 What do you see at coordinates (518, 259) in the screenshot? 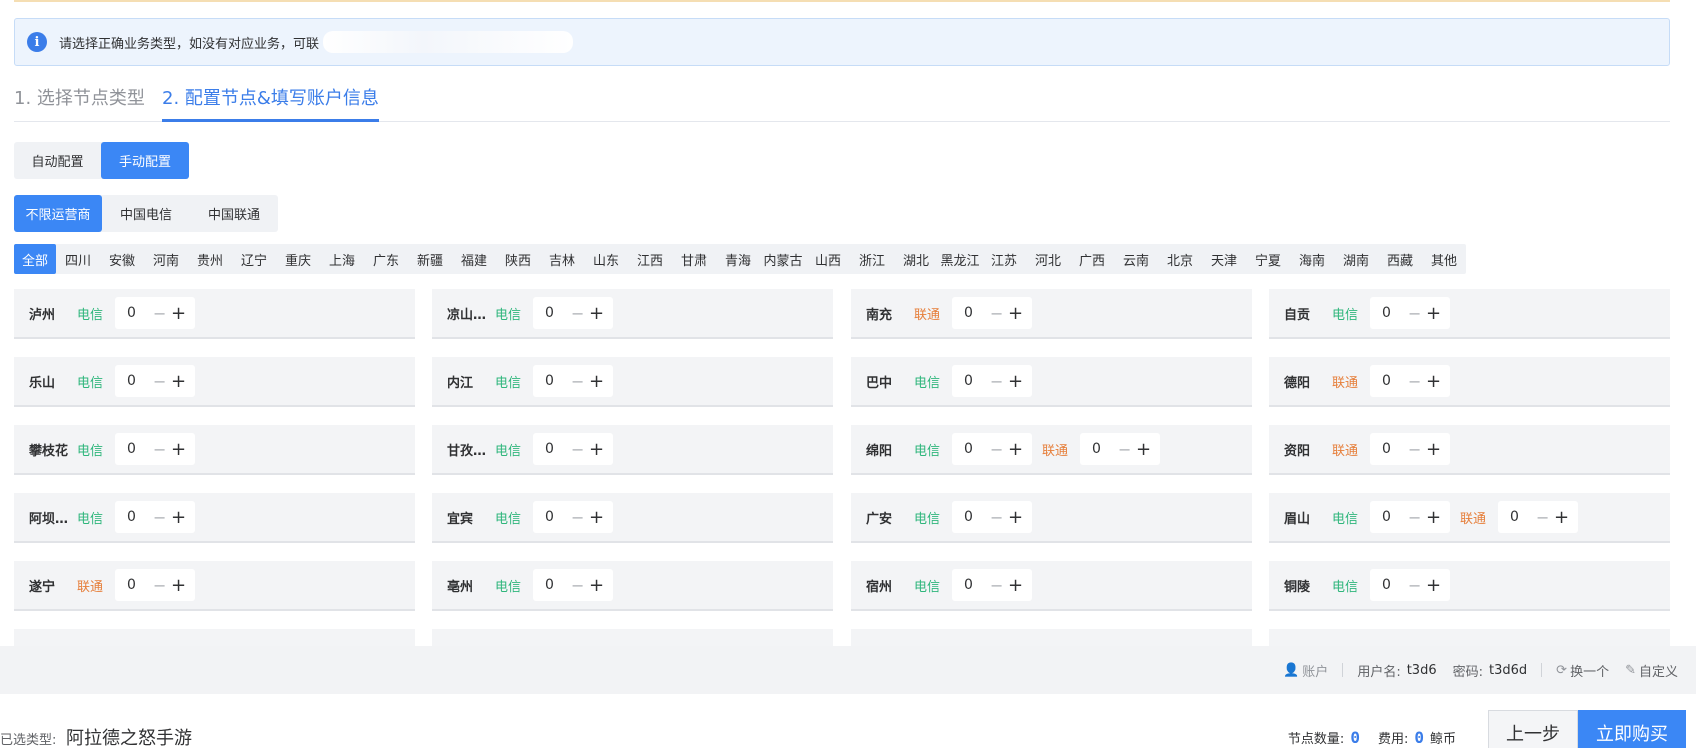
I see `province-tab-11: 陕西` at bounding box center [518, 259].